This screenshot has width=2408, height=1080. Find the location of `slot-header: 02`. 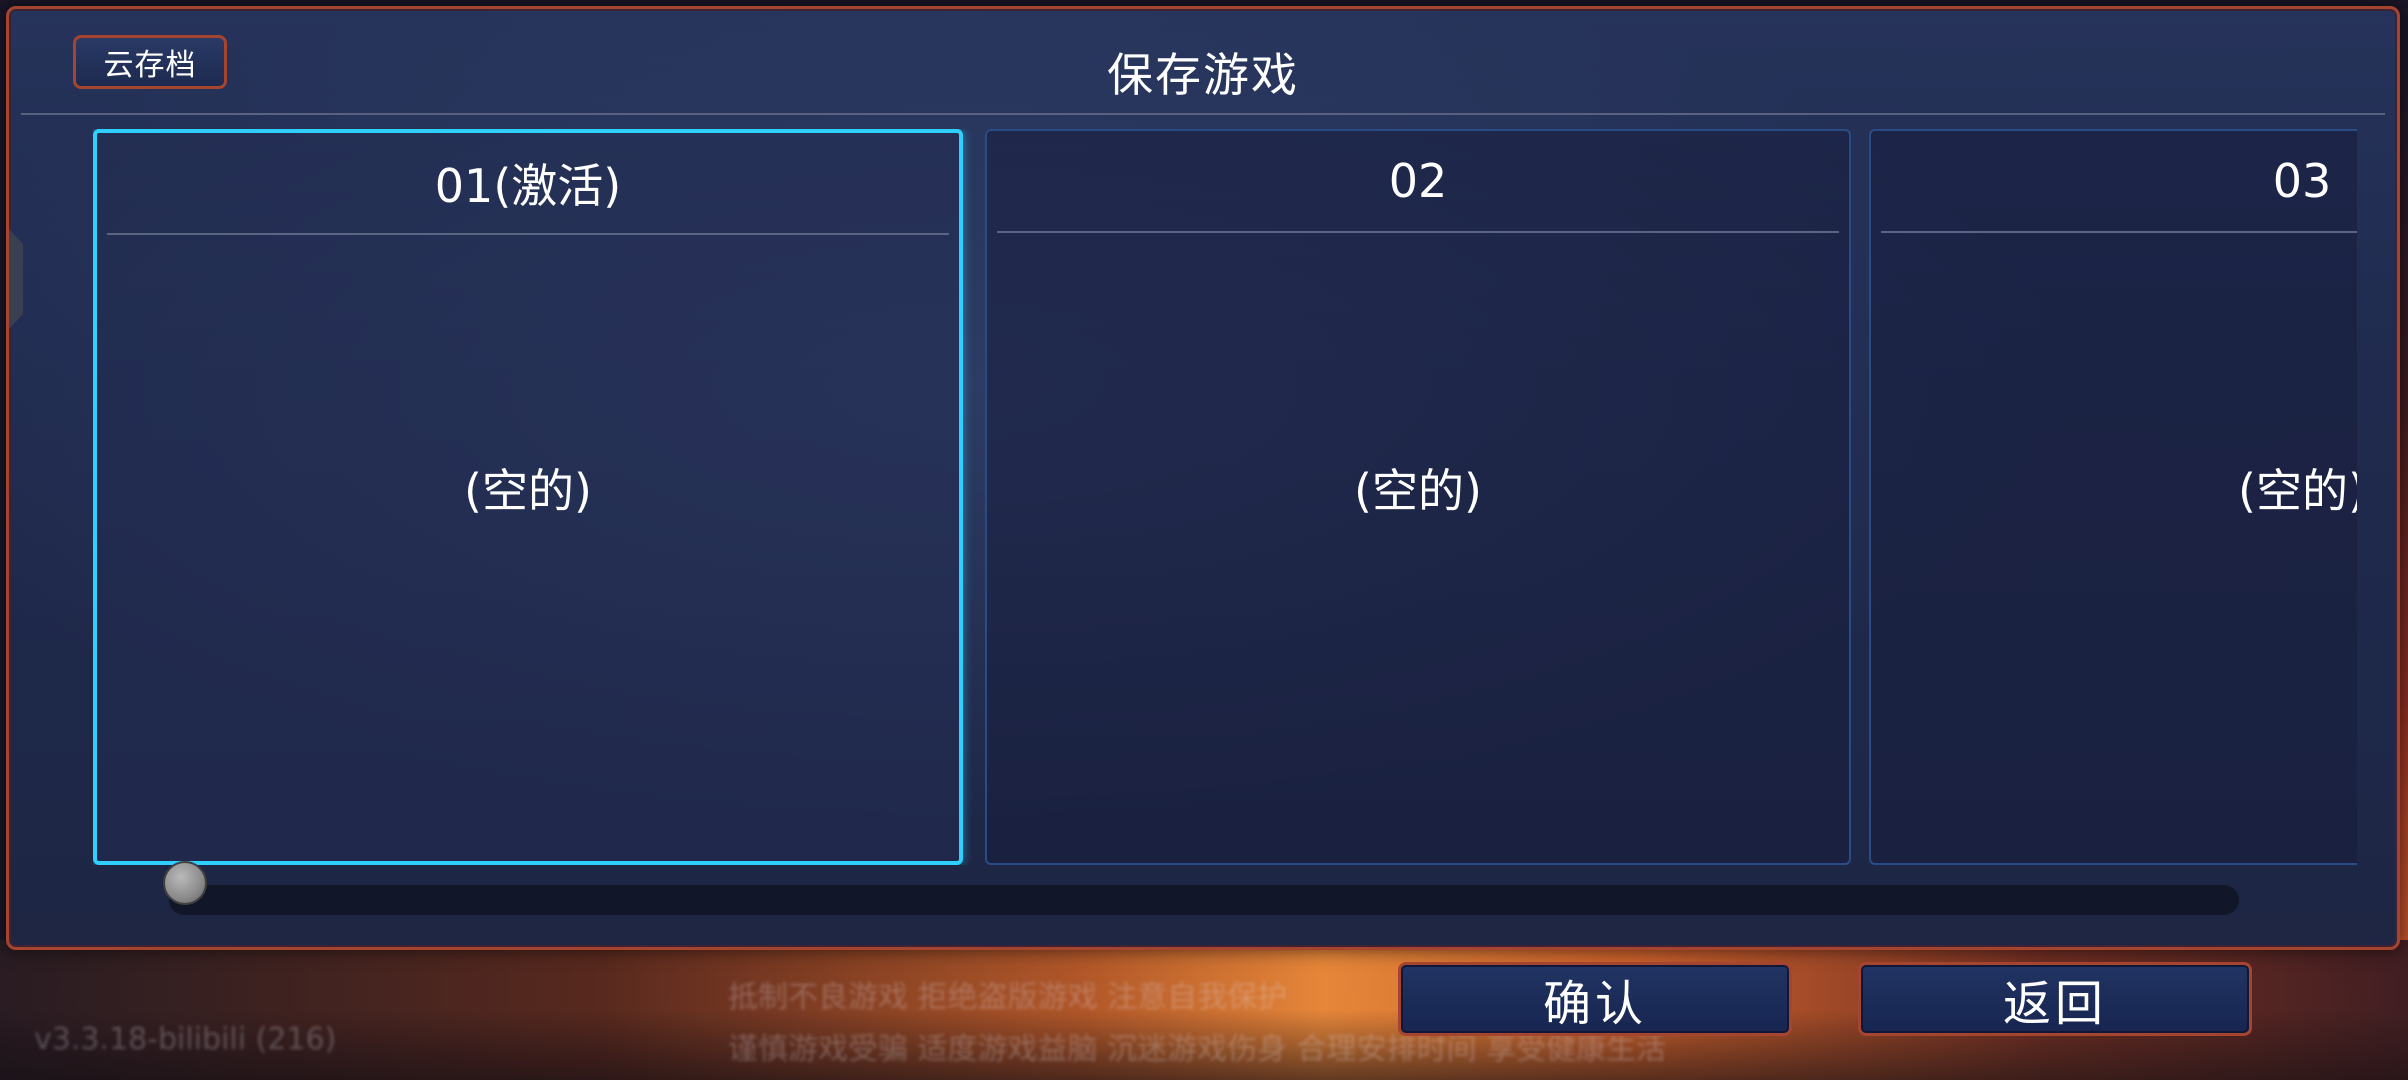

slot-header: 02 is located at coordinates (1418, 181).